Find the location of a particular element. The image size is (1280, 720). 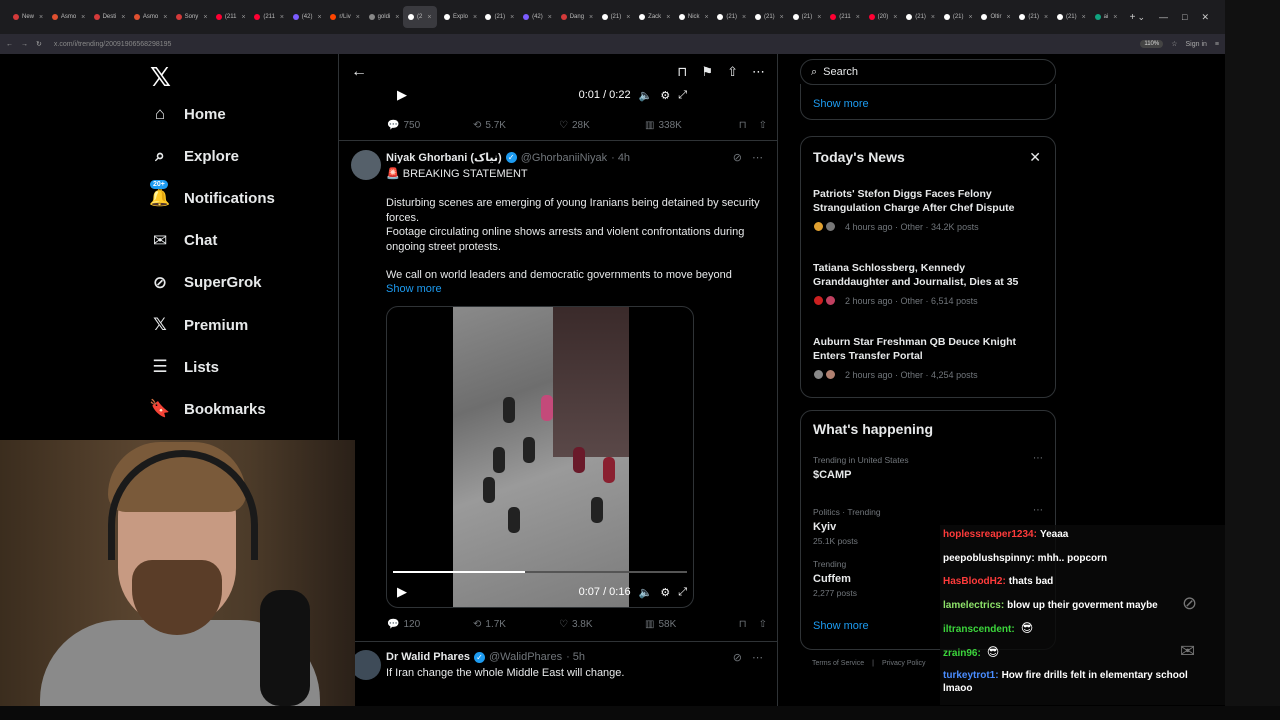

bookmark-icon: ⊓ is located at coordinates (743, 624).